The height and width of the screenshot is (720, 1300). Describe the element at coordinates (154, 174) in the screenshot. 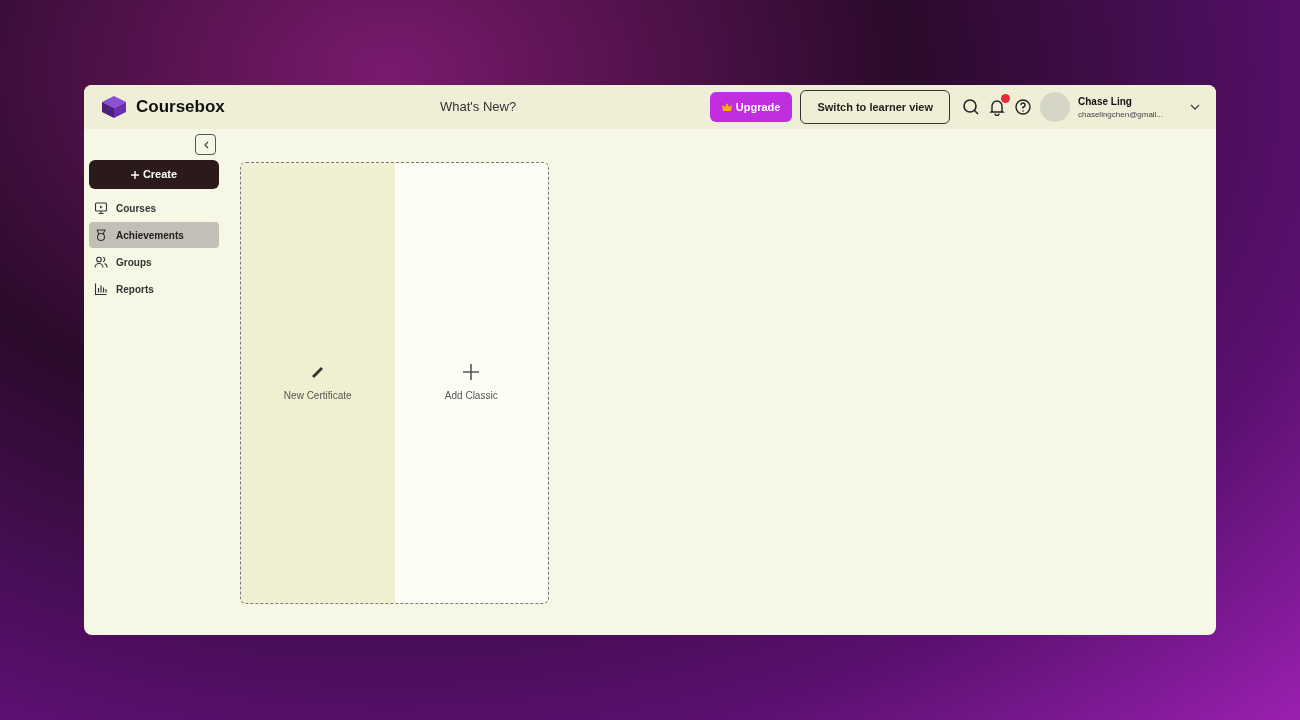

I see `create-button: Create` at that location.